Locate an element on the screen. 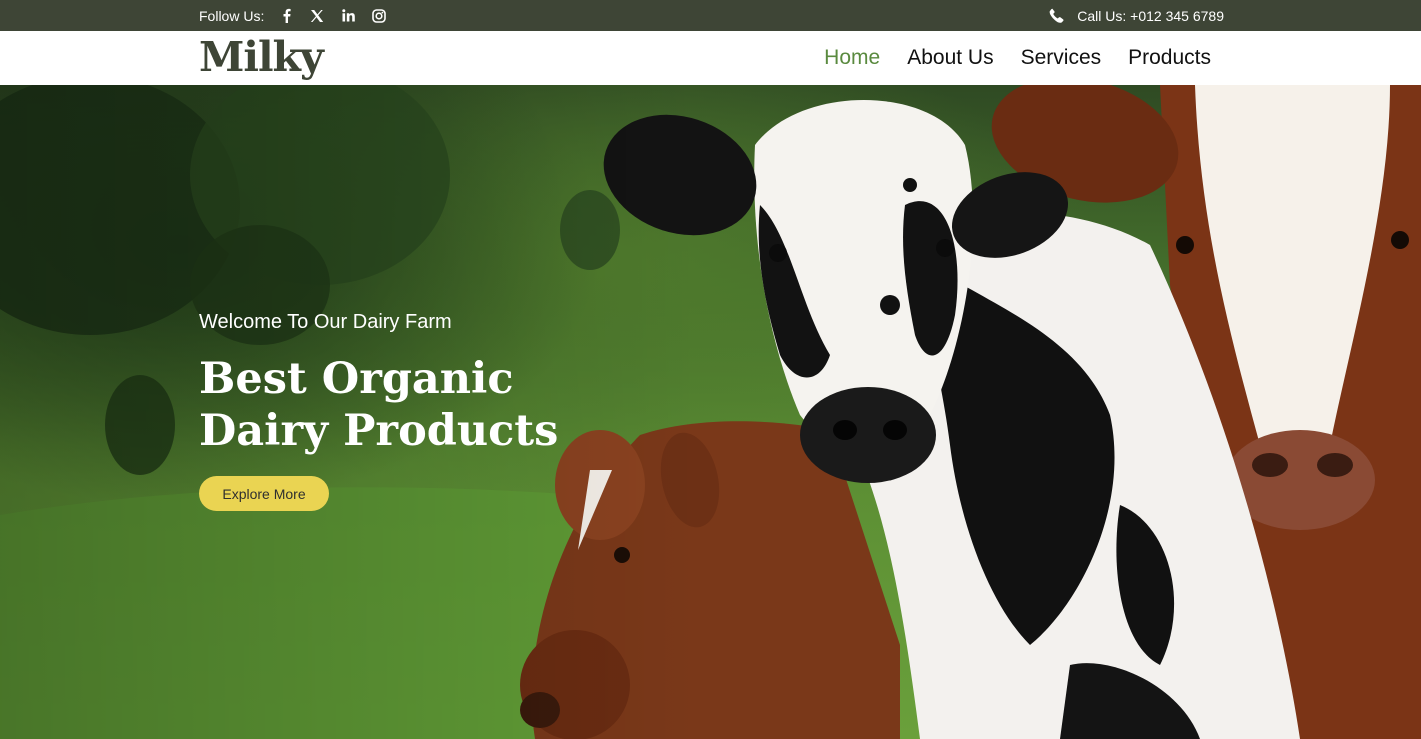  instagram-icon is located at coordinates (379, 16).